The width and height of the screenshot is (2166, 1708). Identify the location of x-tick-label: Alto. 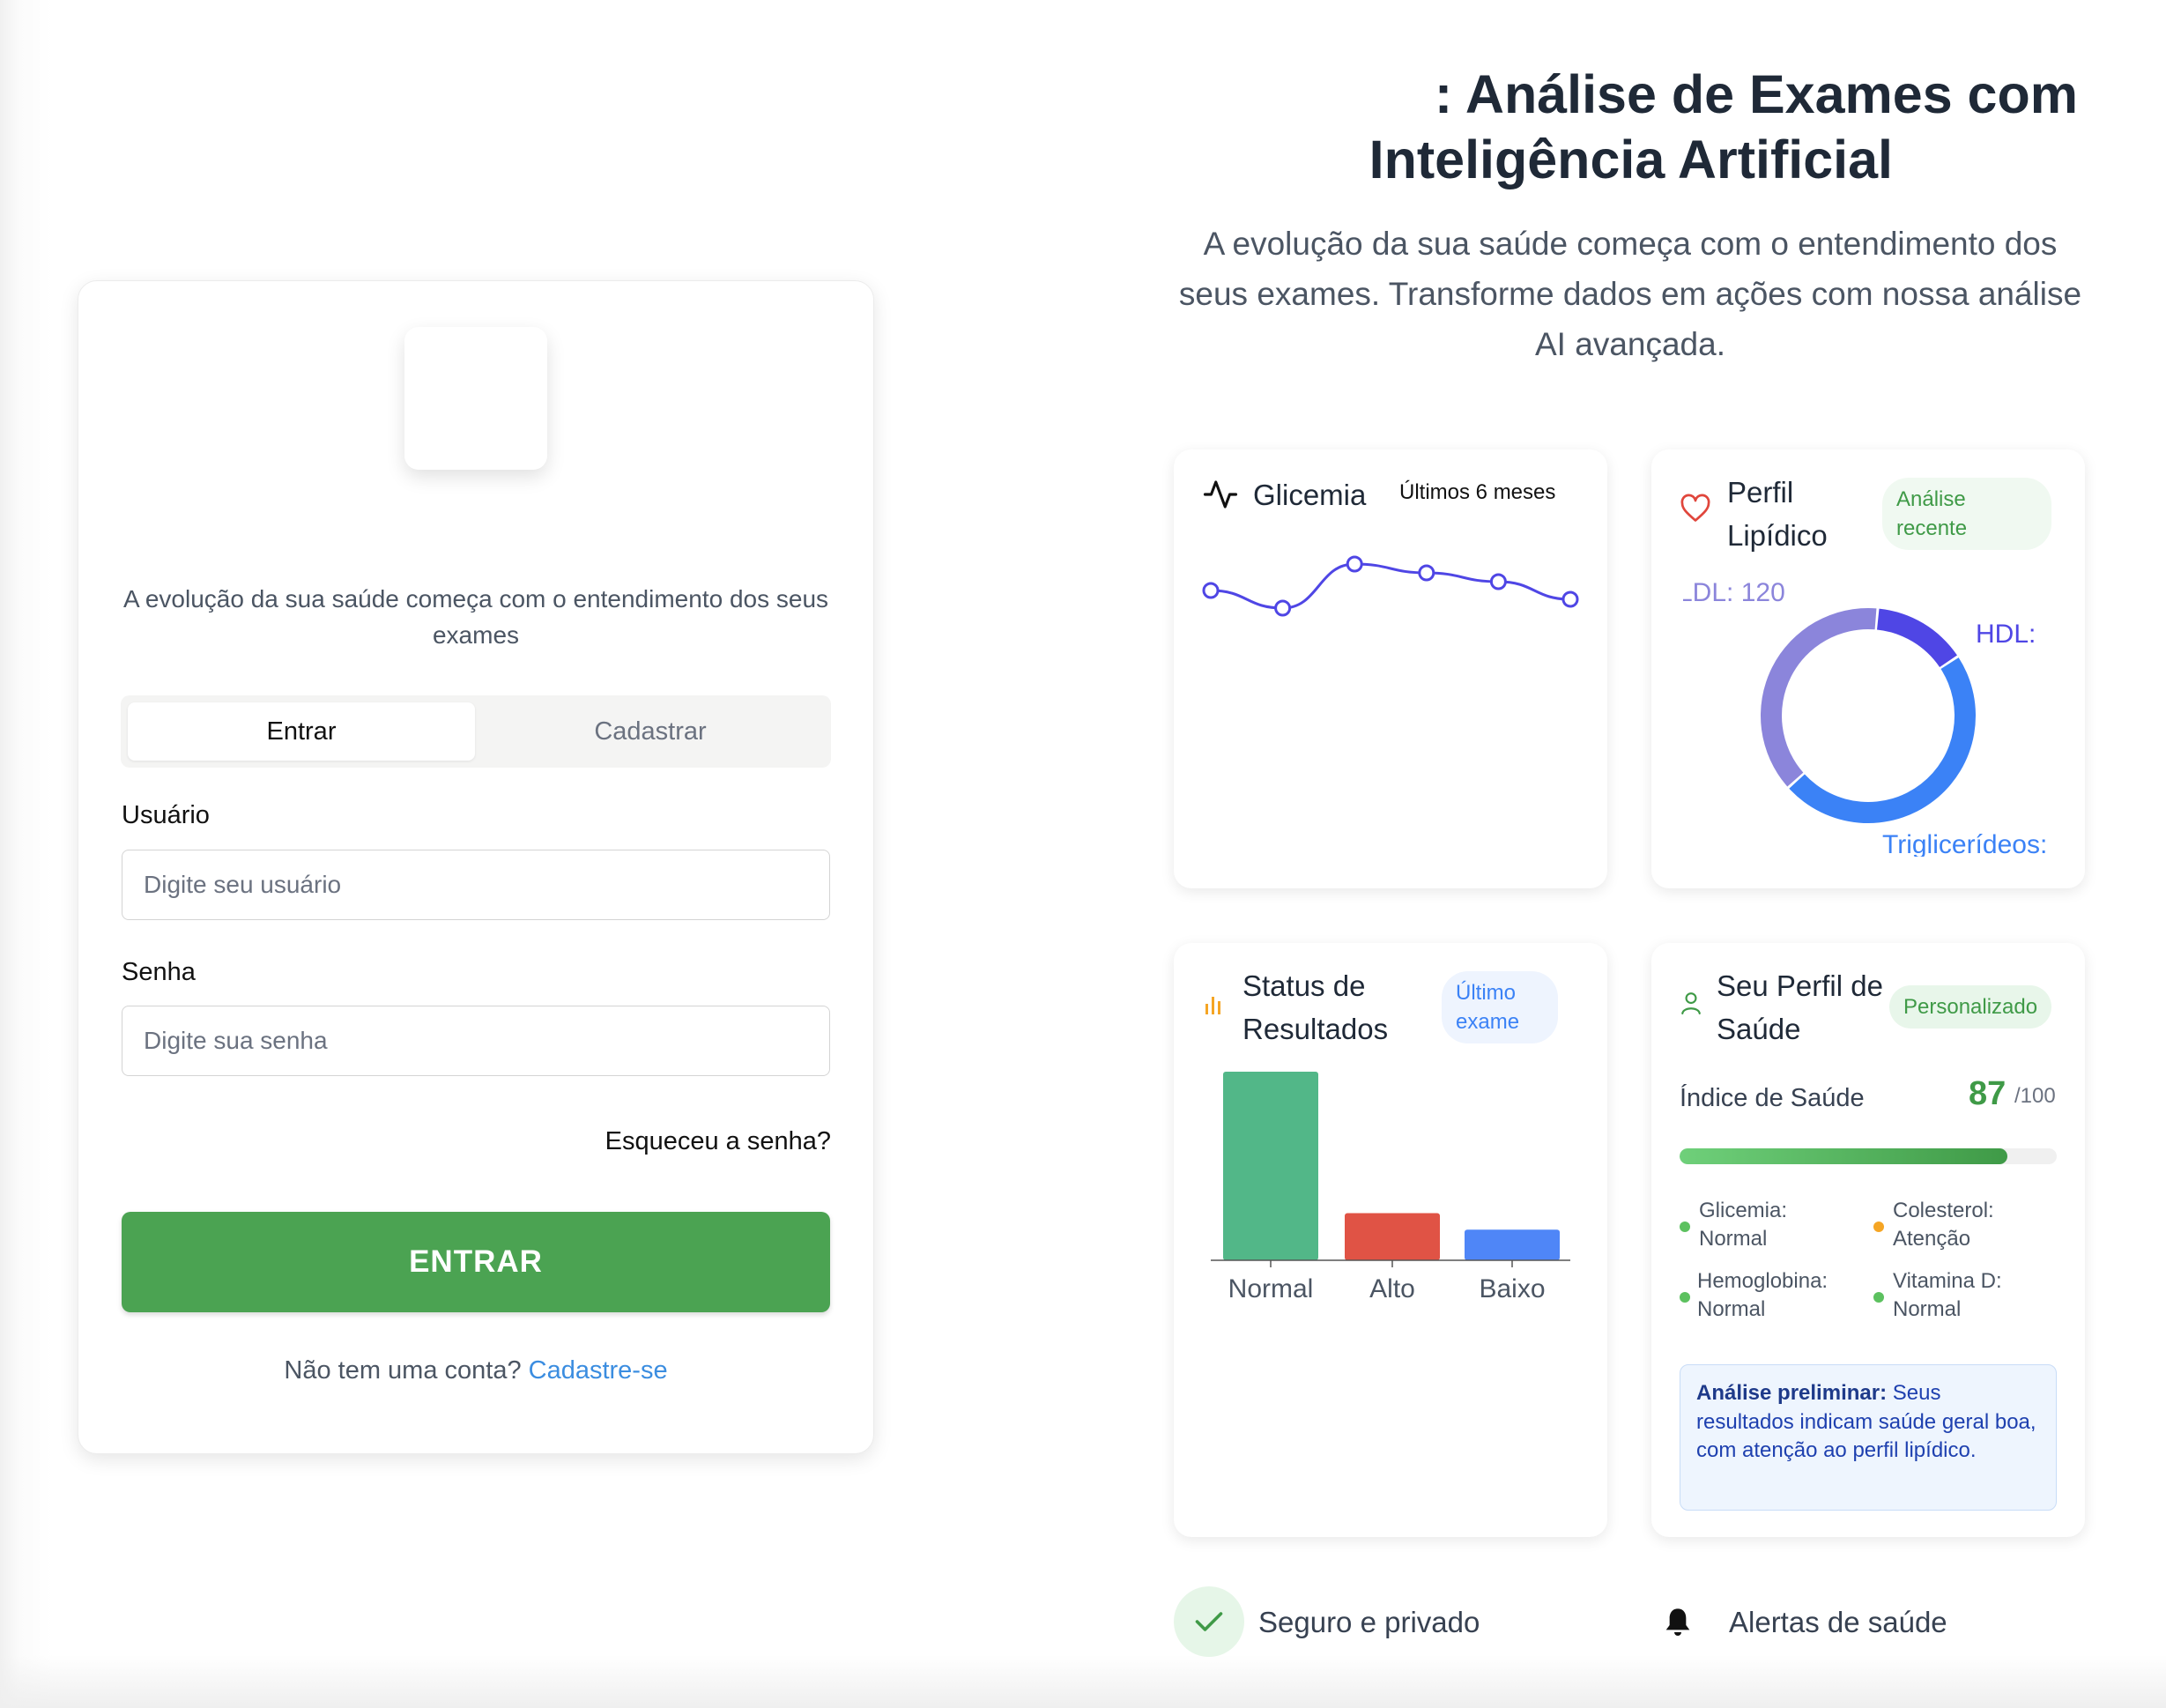
(1392, 1289).